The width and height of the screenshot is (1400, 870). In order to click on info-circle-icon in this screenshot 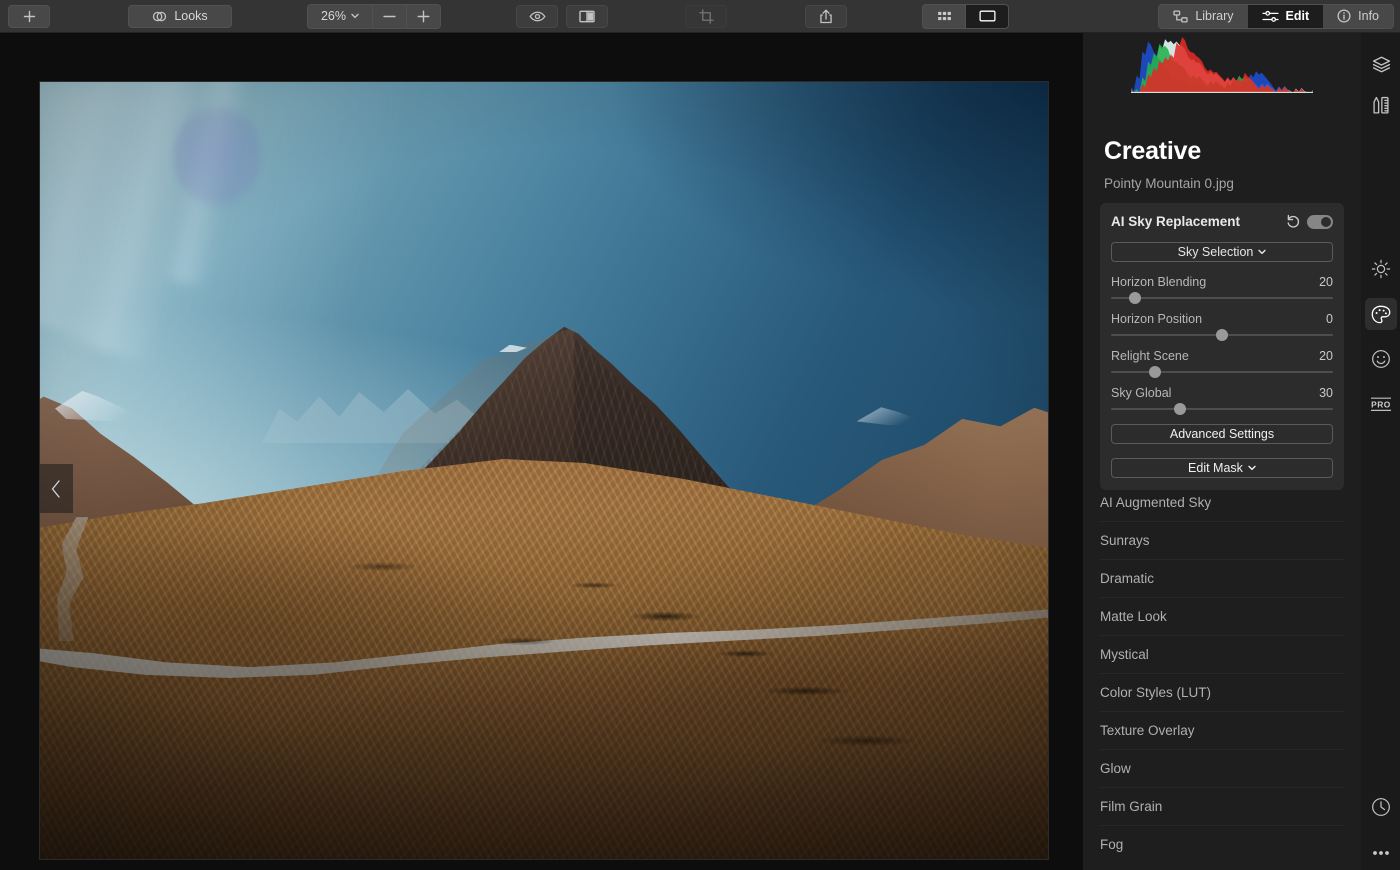, I will do `click(1344, 16)`.